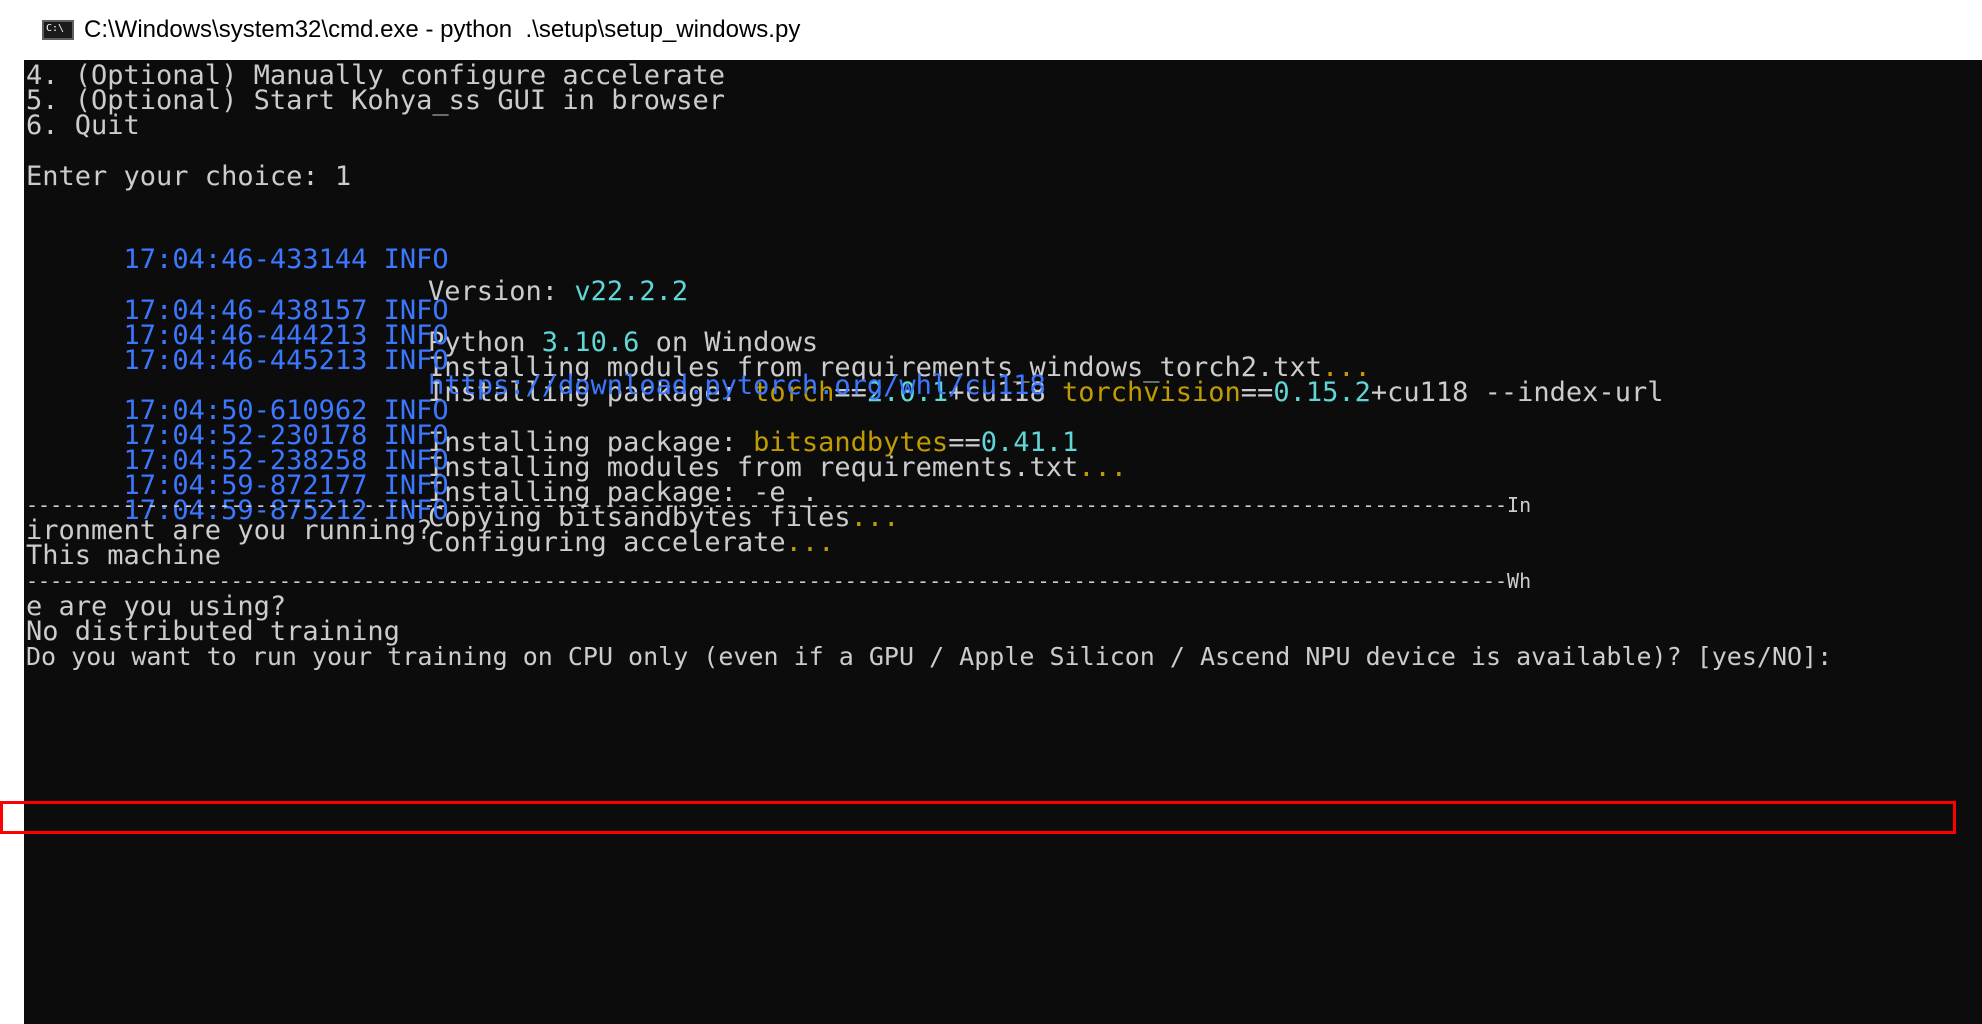  What do you see at coordinates (357, 259) in the screenshot?
I see `log-line: 17:04:46-433144 INFO Version: v22.2.2` at bounding box center [357, 259].